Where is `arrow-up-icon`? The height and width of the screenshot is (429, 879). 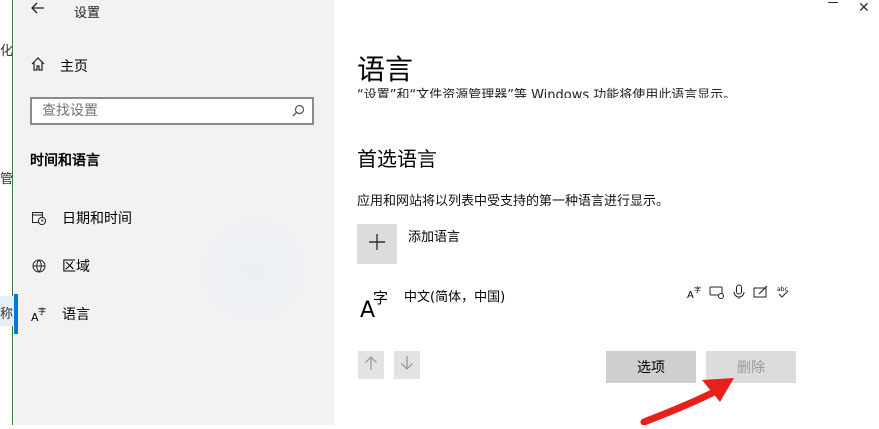 arrow-up-icon is located at coordinates (371, 365).